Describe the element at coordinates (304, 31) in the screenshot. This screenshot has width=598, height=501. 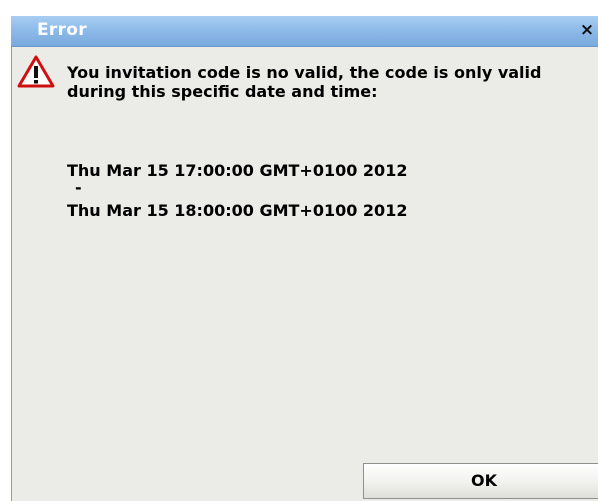
I see `dialog-titlebar: Error ×` at that location.